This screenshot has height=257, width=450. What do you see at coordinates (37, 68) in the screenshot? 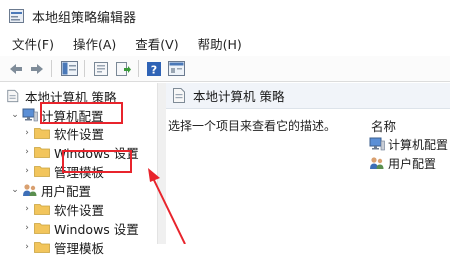
I see `forward-icon` at bounding box center [37, 68].